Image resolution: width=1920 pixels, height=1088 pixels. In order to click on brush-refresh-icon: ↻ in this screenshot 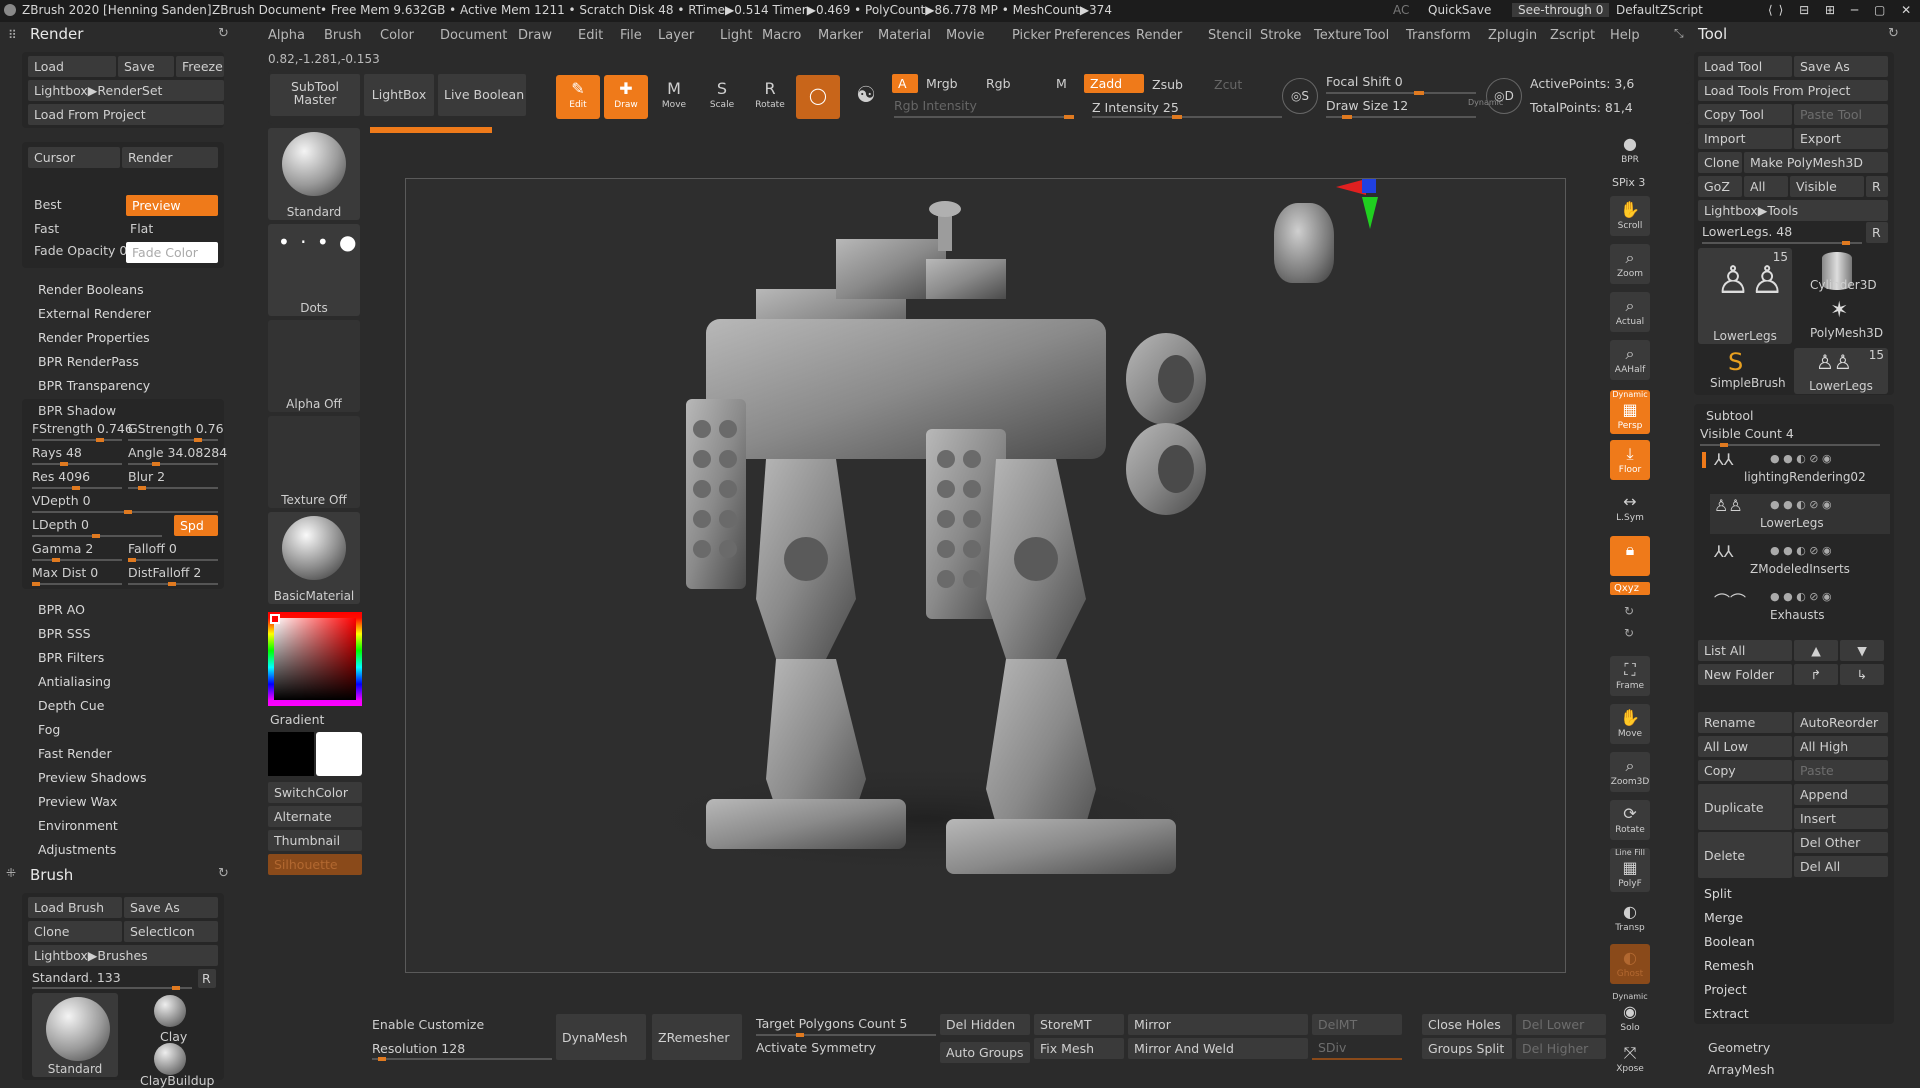, I will do `click(223, 873)`.